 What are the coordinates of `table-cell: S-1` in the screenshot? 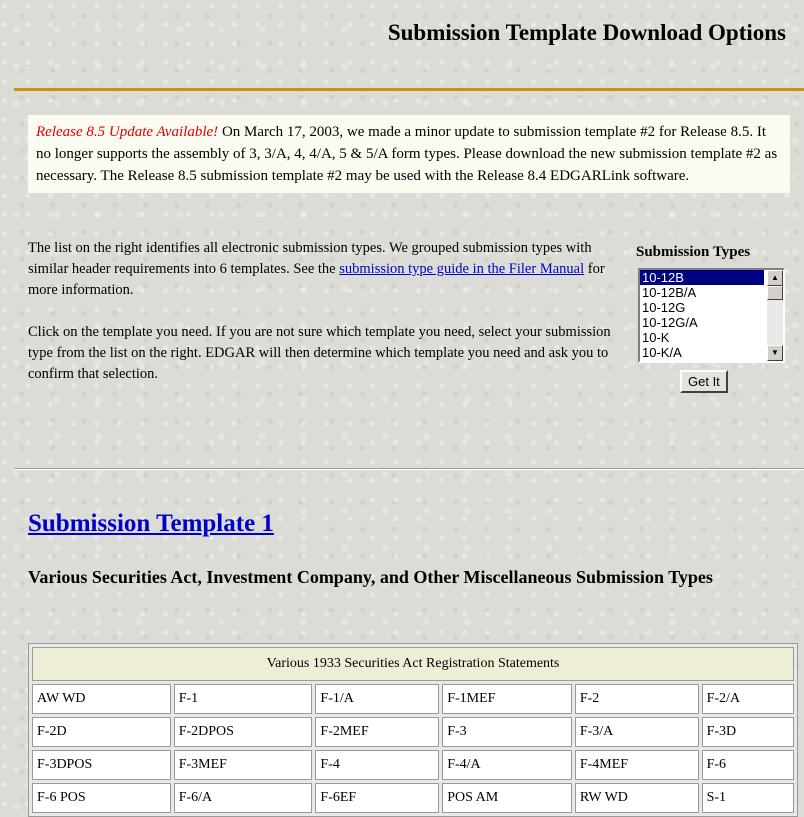 It's located at (747, 798).